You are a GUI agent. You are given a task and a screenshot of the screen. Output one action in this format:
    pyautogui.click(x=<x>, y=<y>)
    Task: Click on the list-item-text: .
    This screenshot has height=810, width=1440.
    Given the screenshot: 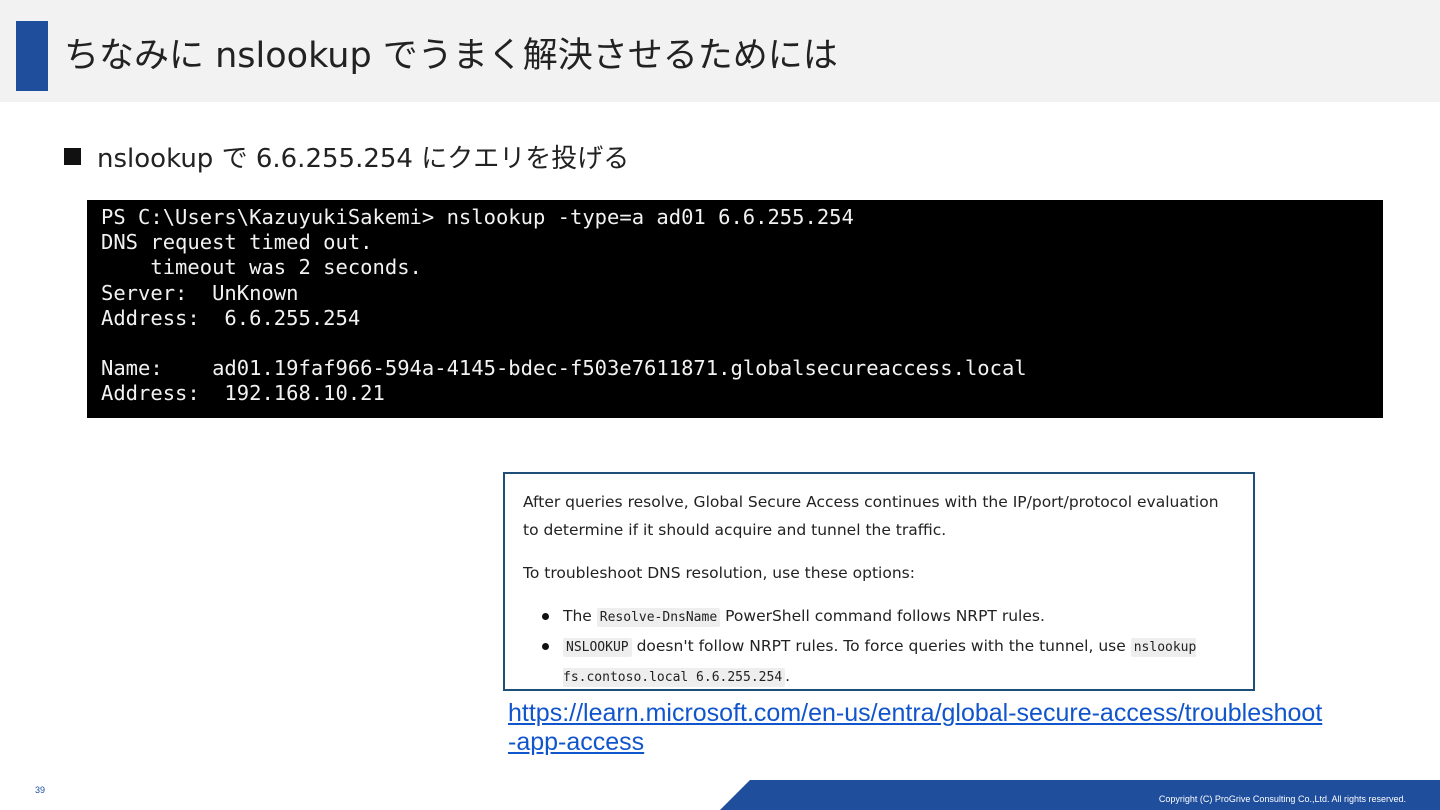 What is the action you would take?
    pyautogui.click(x=788, y=676)
    